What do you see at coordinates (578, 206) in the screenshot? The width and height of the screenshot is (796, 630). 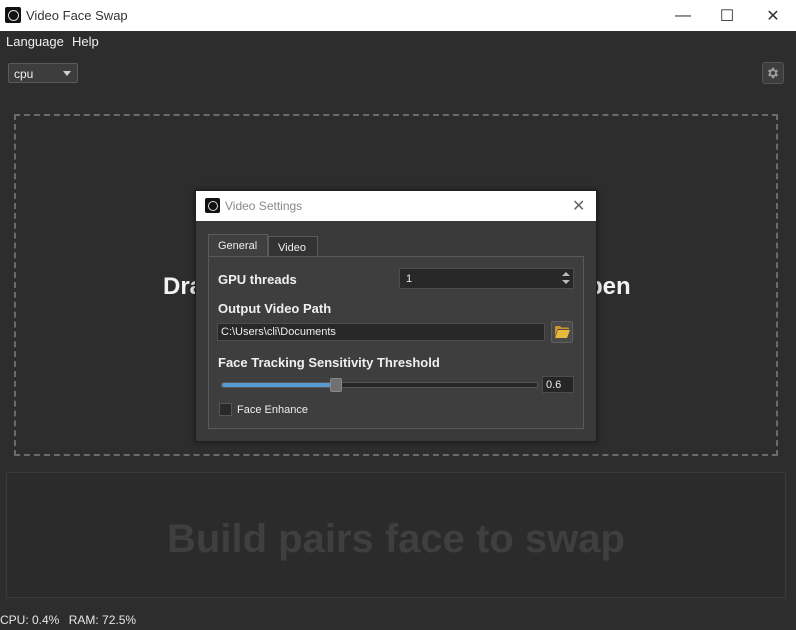 I see `dialog-close-button: ✕` at bounding box center [578, 206].